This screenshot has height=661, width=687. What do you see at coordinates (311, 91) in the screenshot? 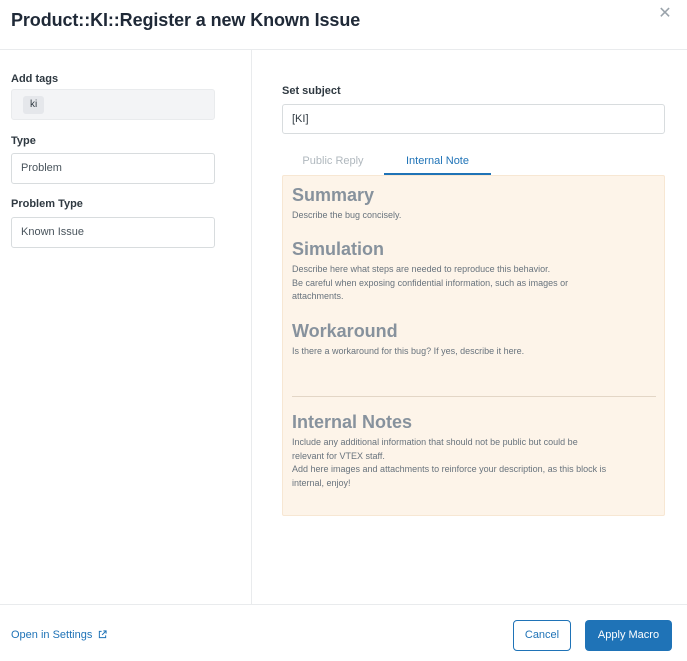
I see `subject-label: Set subject` at bounding box center [311, 91].